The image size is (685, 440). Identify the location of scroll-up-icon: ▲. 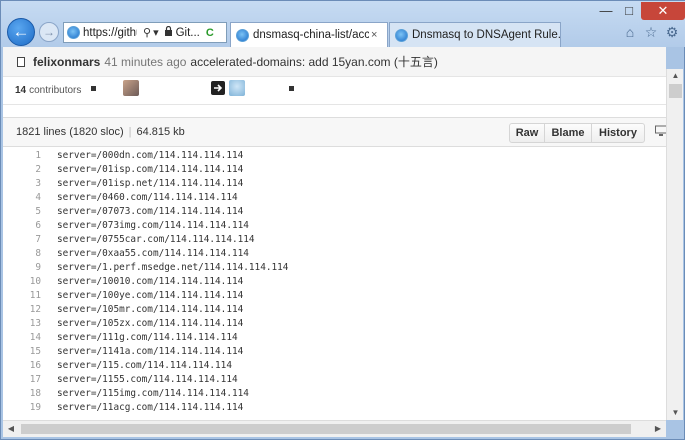
(675, 76).